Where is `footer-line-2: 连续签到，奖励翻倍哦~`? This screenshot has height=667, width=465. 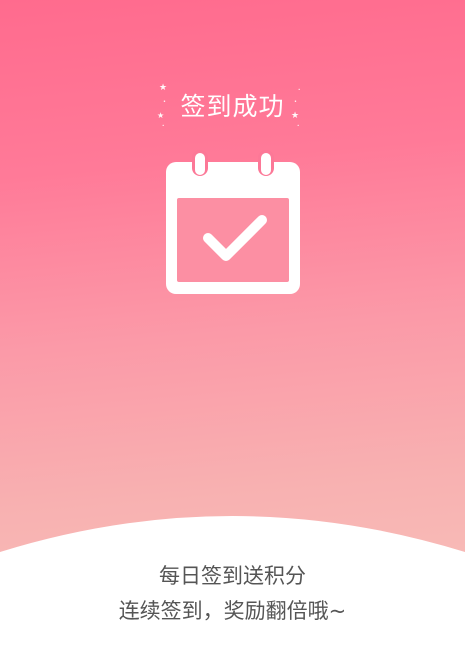
footer-line-2: 连续签到，奖励翻倍哦~ is located at coordinates (232, 611).